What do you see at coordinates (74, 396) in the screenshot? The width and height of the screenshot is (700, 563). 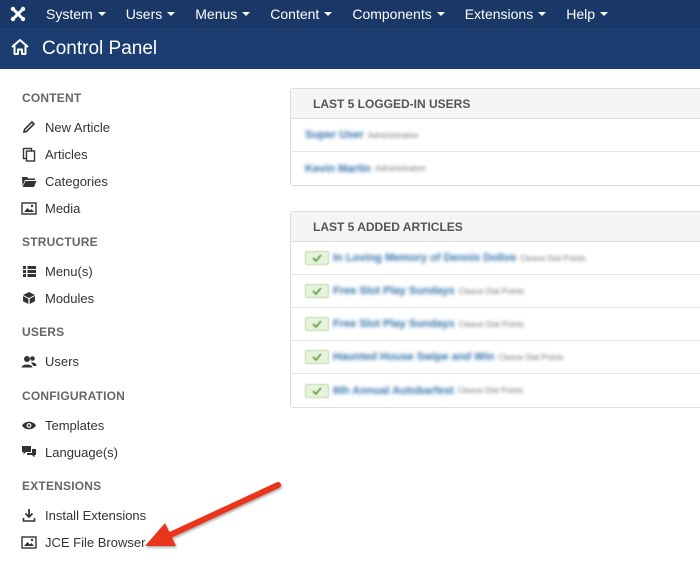 I see `section-label-configuration: CONFIGURATION` at bounding box center [74, 396].